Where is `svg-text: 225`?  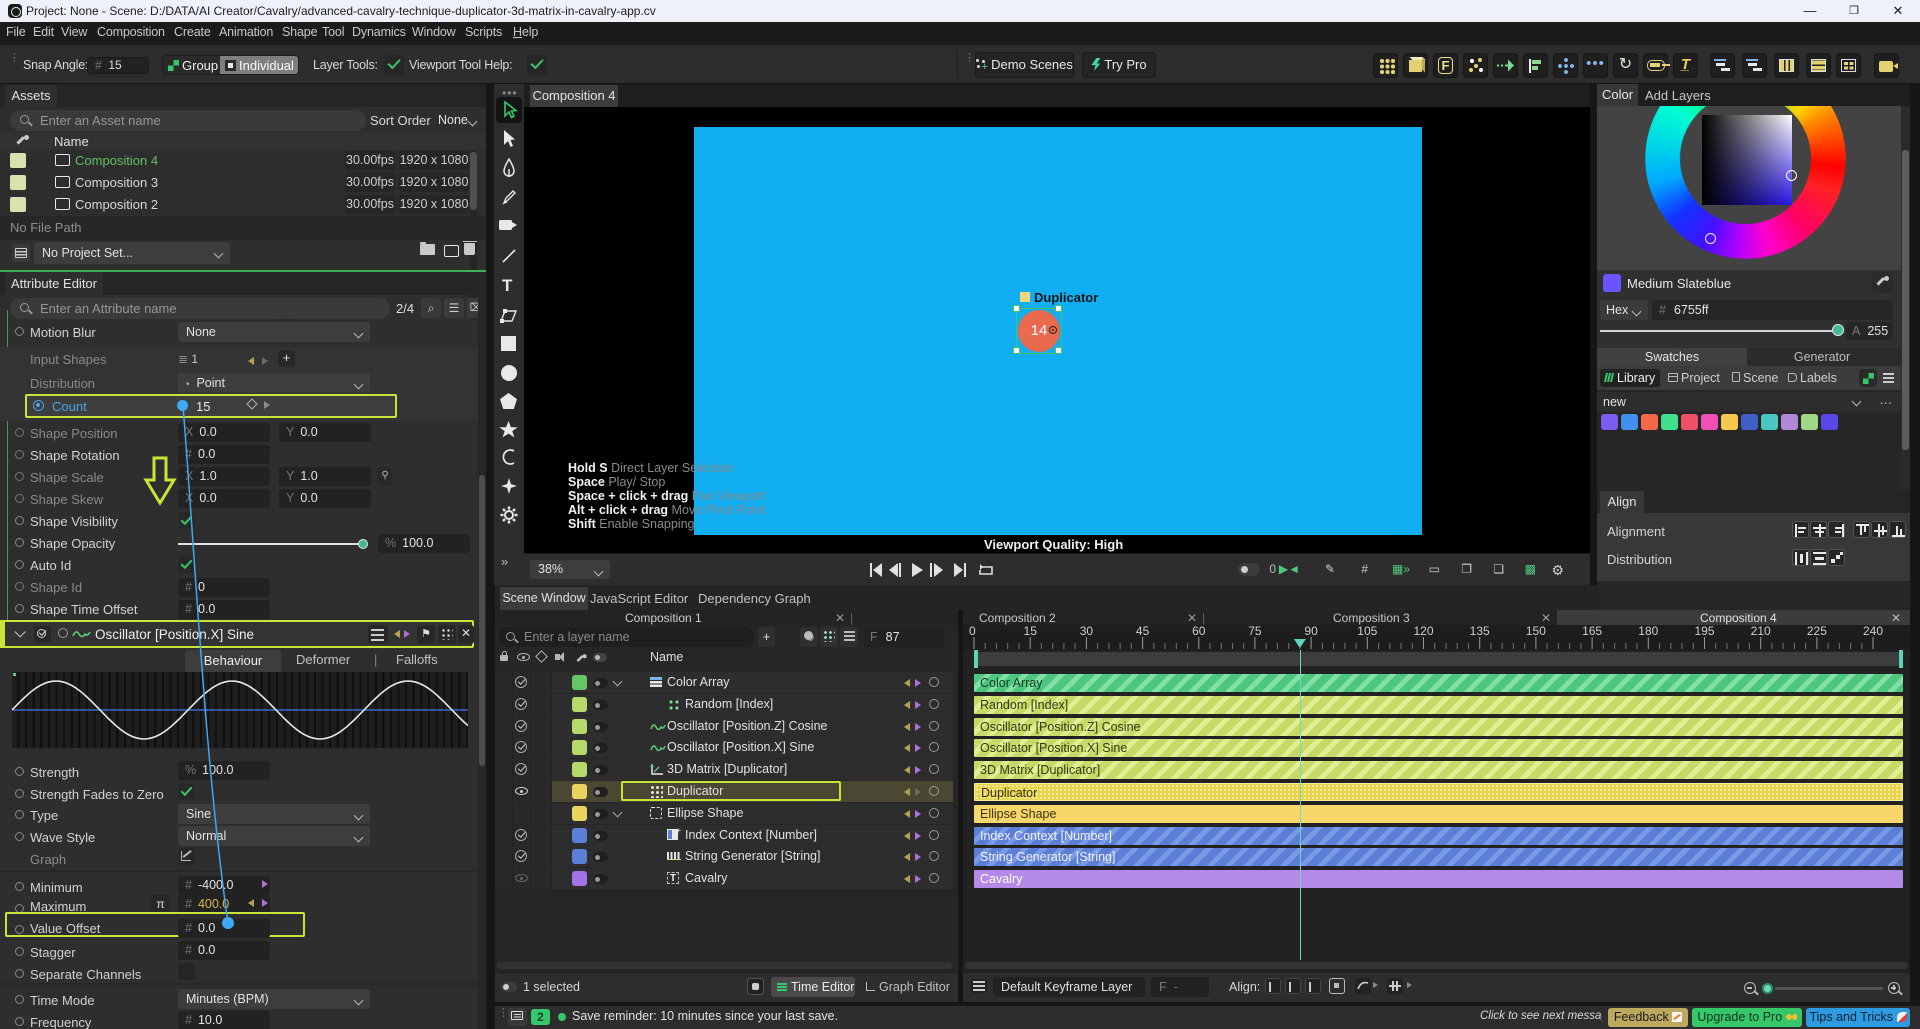
svg-text: 225 is located at coordinates (1817, 631).